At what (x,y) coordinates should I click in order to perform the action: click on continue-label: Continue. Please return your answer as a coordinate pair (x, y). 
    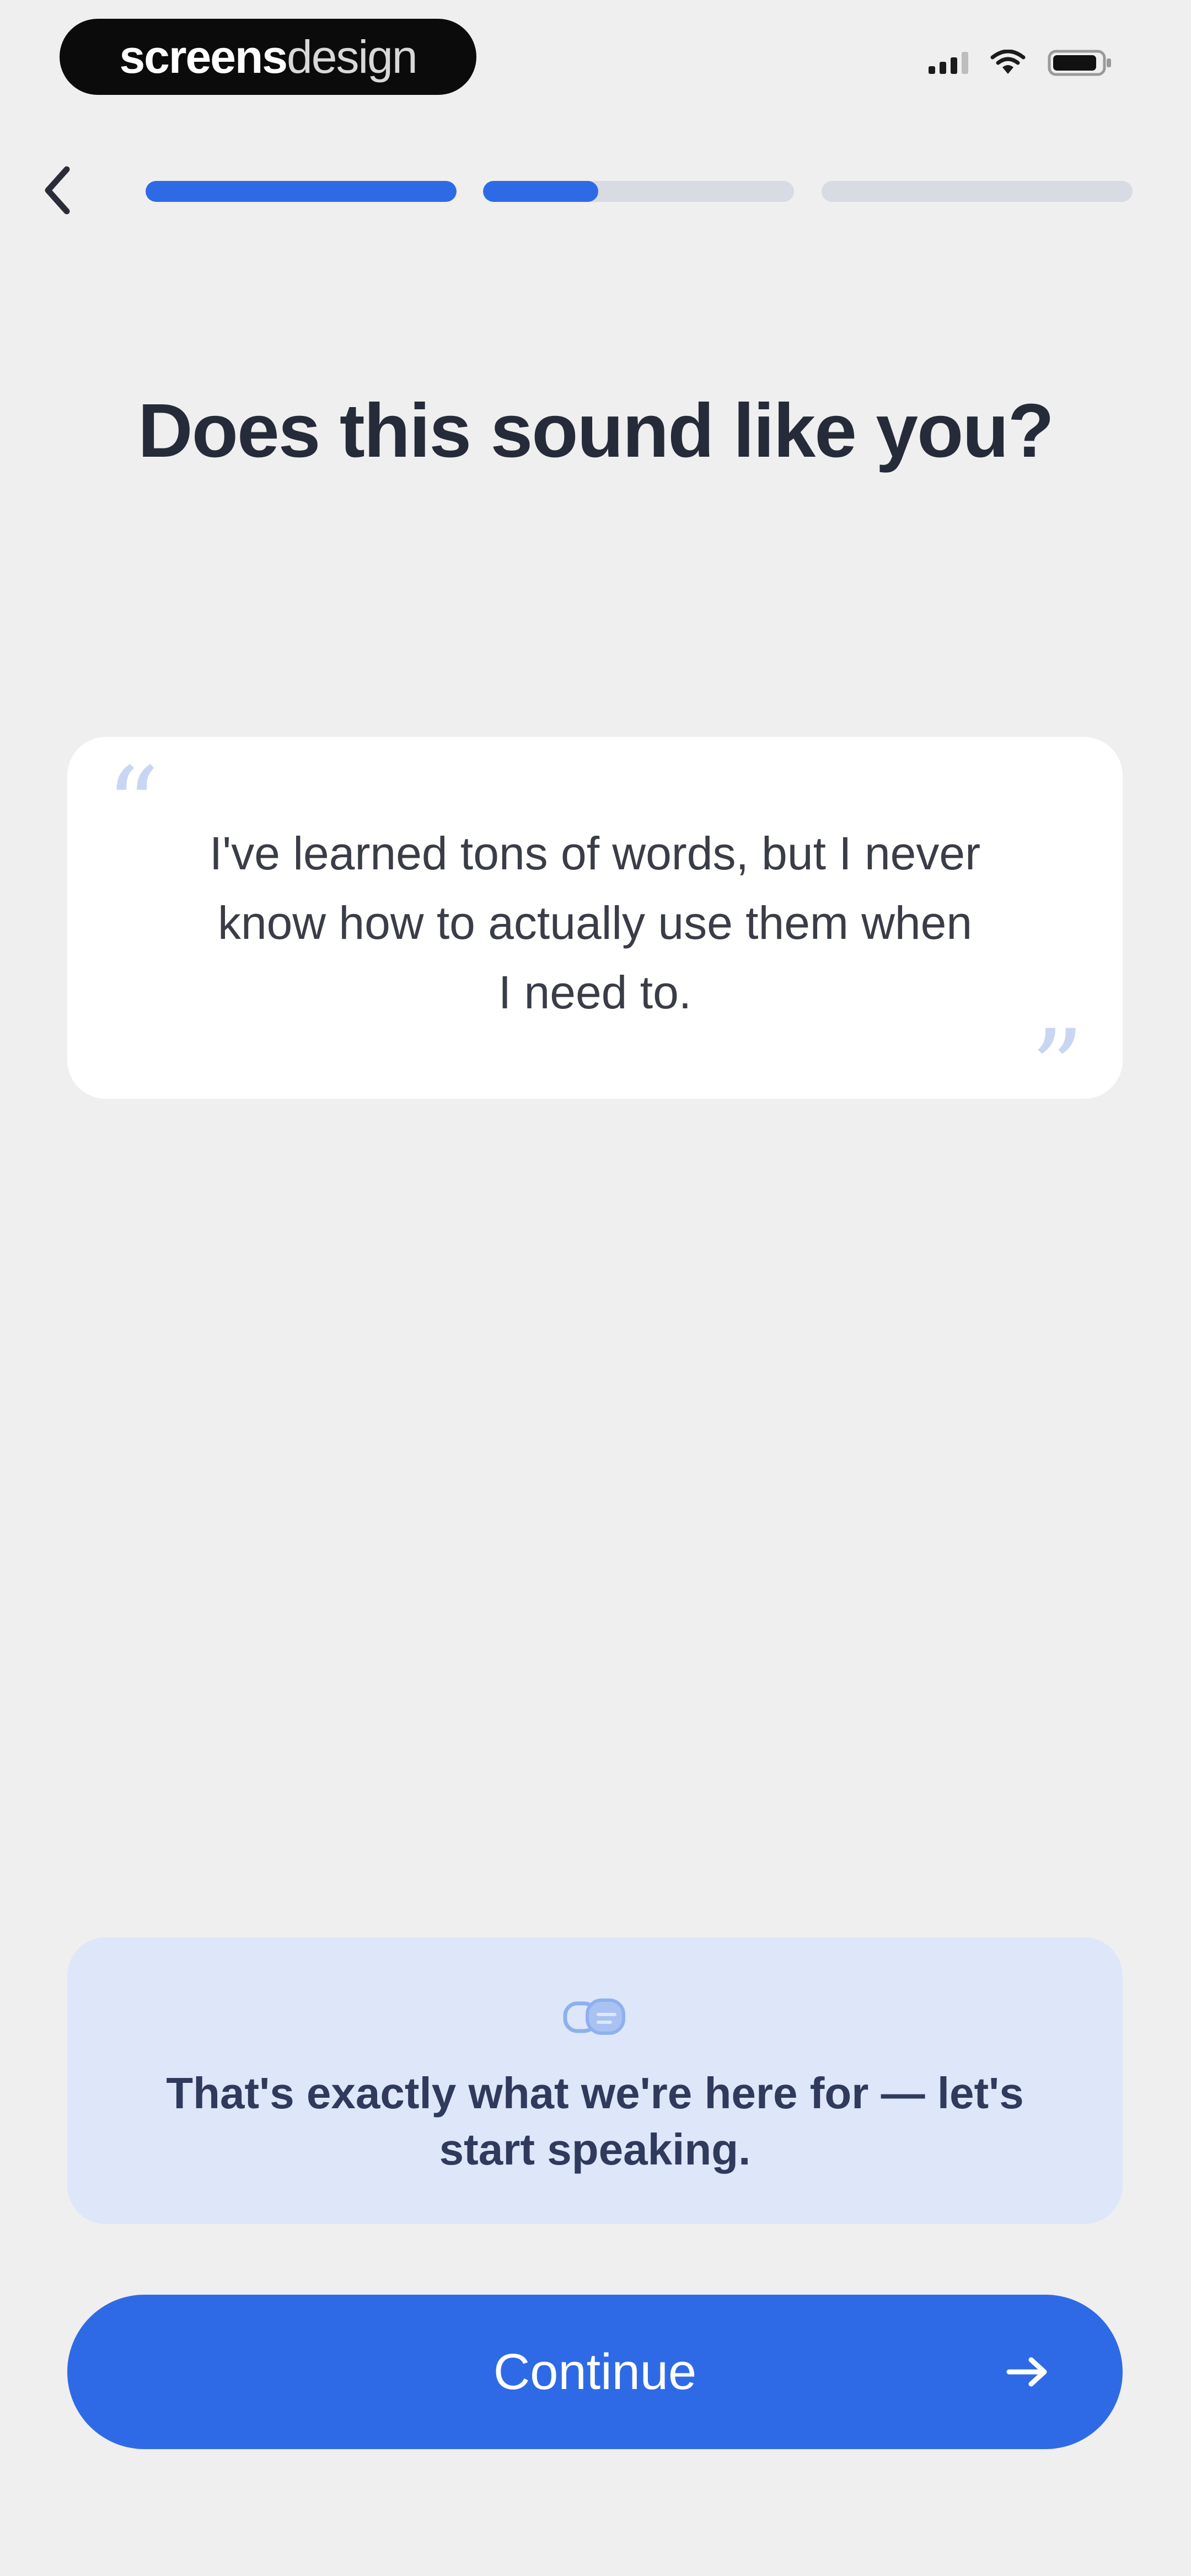
    Looking at the image, I should click on (595, 2371).